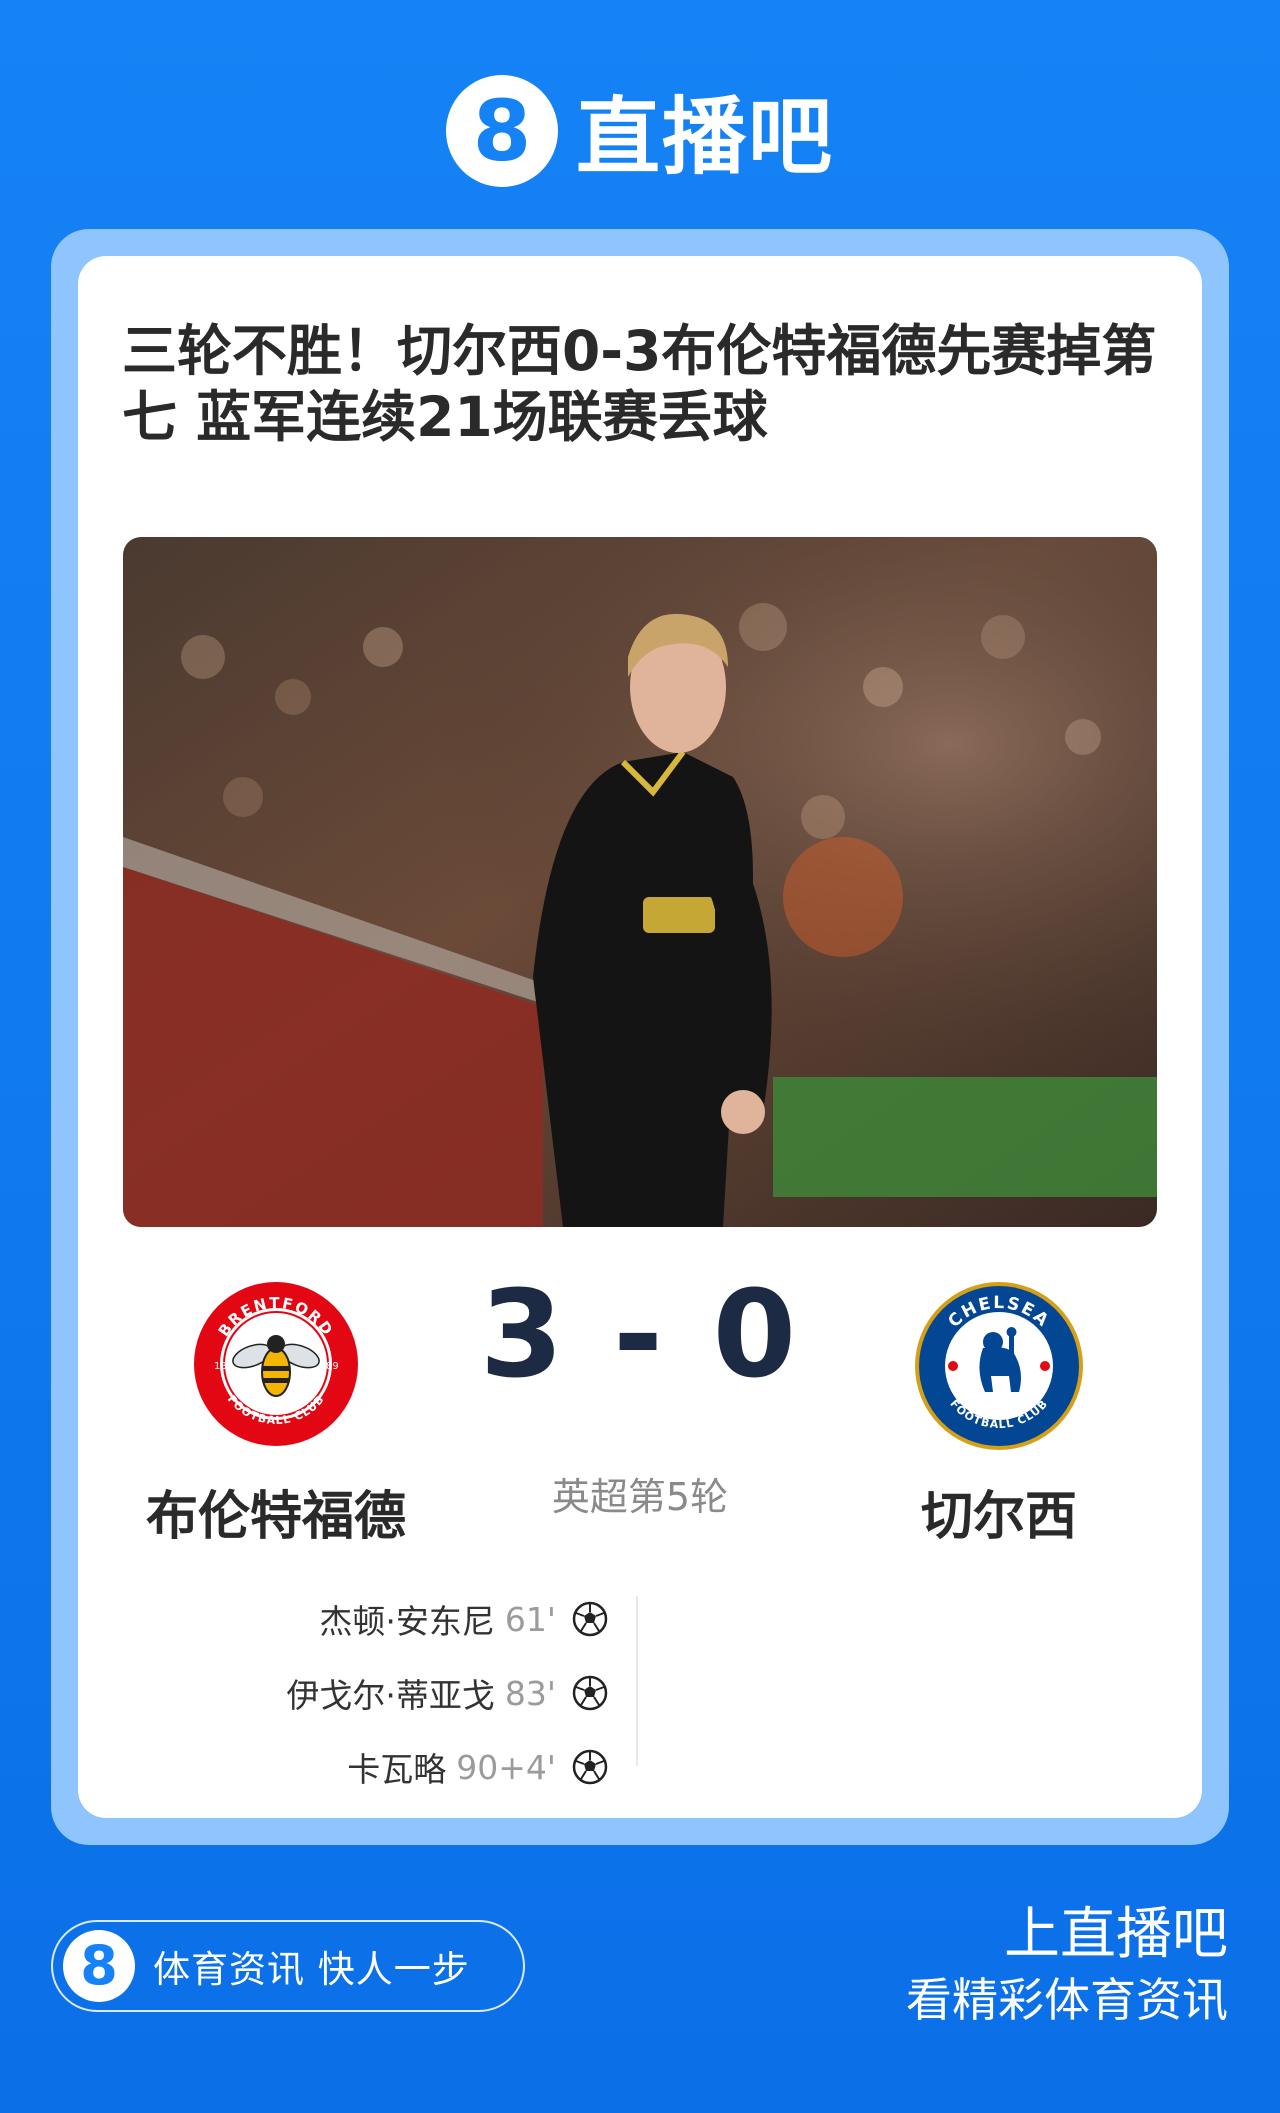 Image resolution: width=1280 pixels, height=2113 pixels. What do you see at coordinates (640, 1497) in the screenshot?
I see `match-round: 英超第5轮` at bounding box center [640, 1497].